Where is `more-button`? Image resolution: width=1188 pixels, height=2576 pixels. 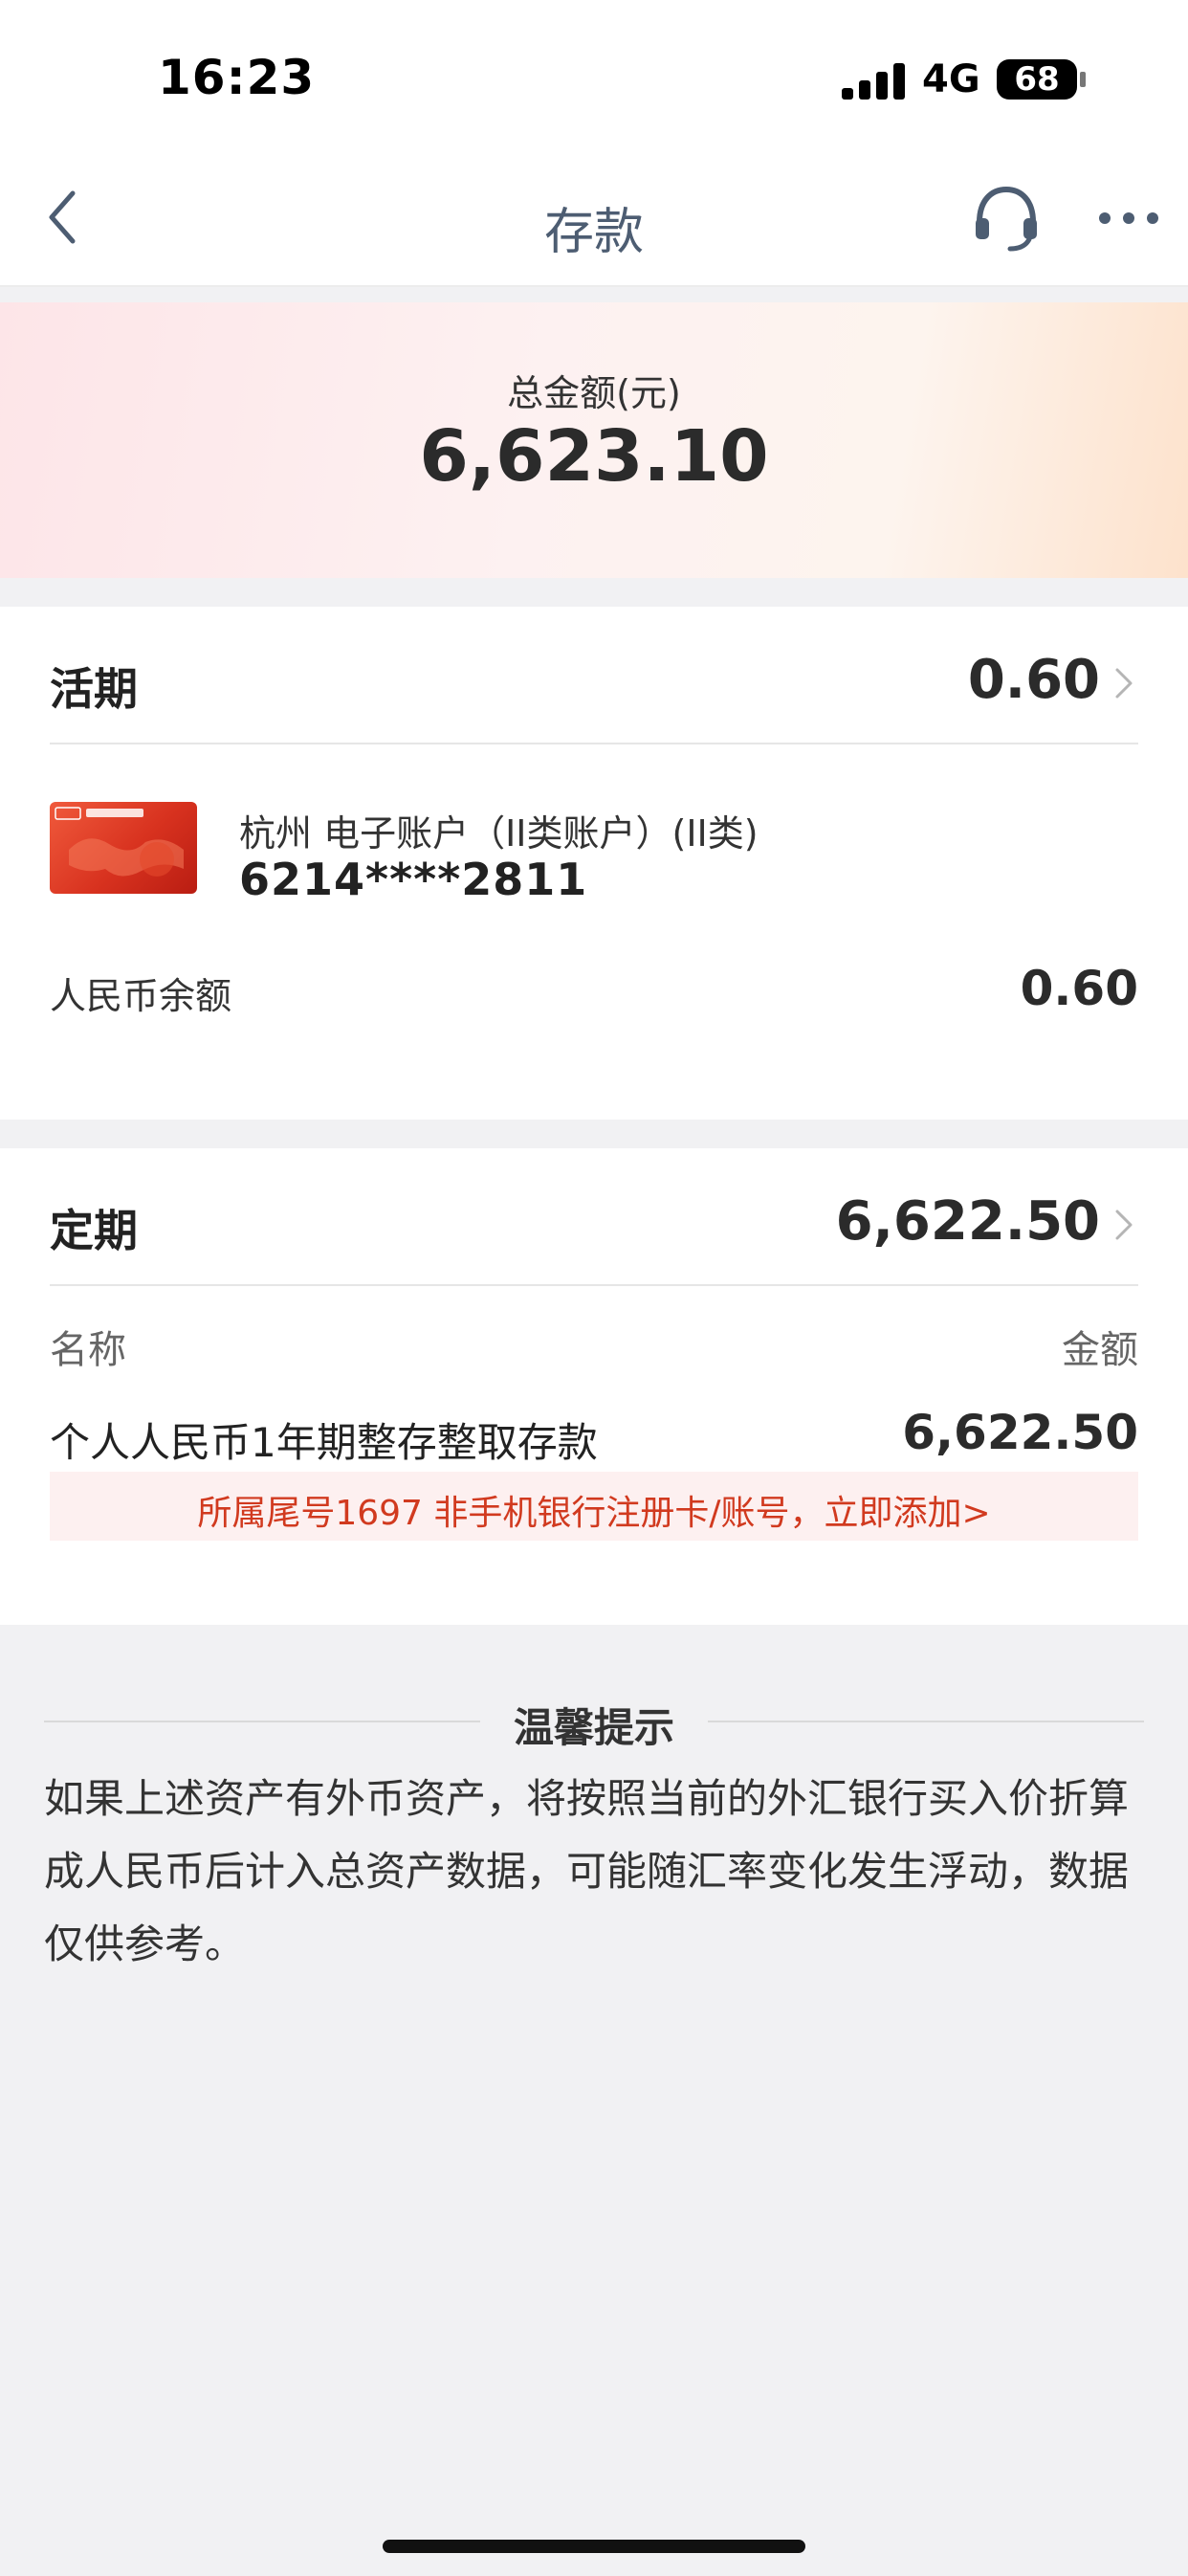
more-button is located at coordinates (1128, 218).